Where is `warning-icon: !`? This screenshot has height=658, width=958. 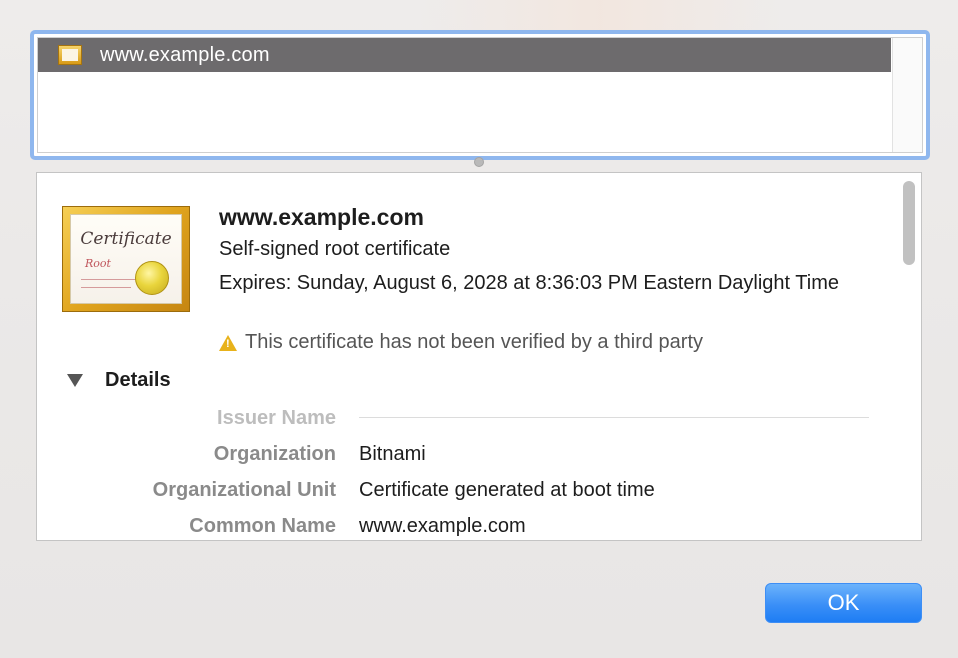
warning-icon: ! is located at coordinates (228, 342).